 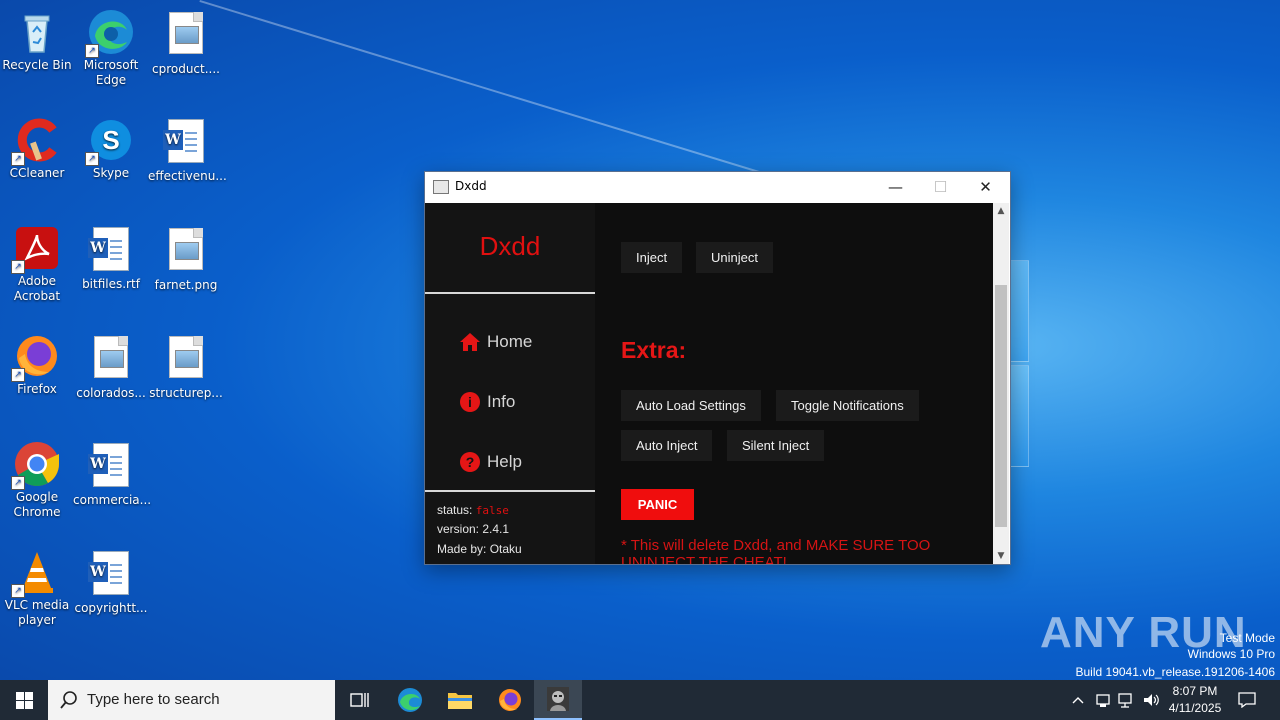 I want to click on desktop-icon-google-chrome: ↗ Google Chrome, so click(x=37, y=480).